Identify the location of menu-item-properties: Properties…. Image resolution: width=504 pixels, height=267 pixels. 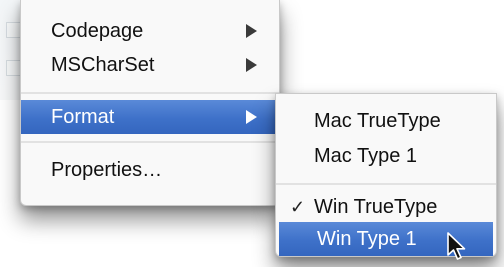
(150, 170).